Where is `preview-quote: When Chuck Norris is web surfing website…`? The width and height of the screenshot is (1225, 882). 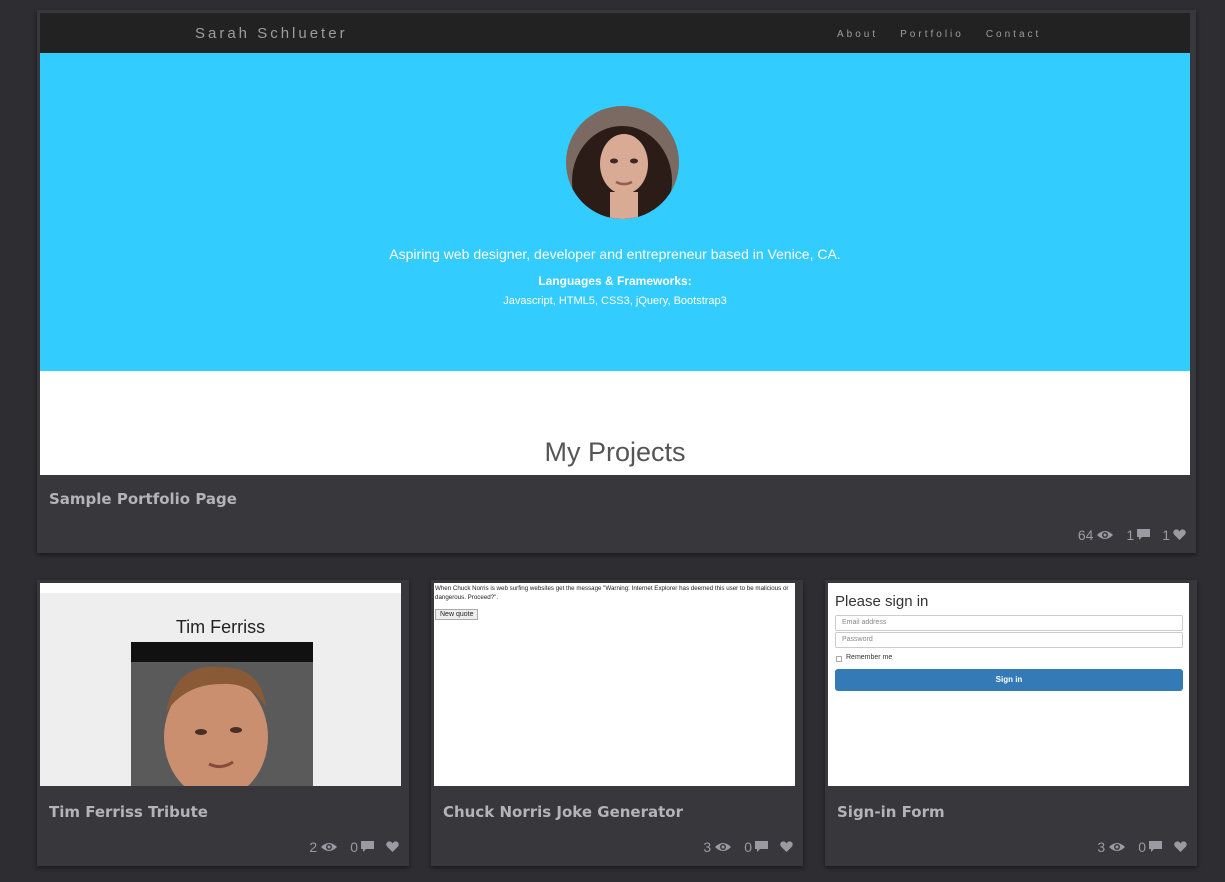
preview-quote: When Chuck Norris is web surfing website… is located at coordinates (612, 593).